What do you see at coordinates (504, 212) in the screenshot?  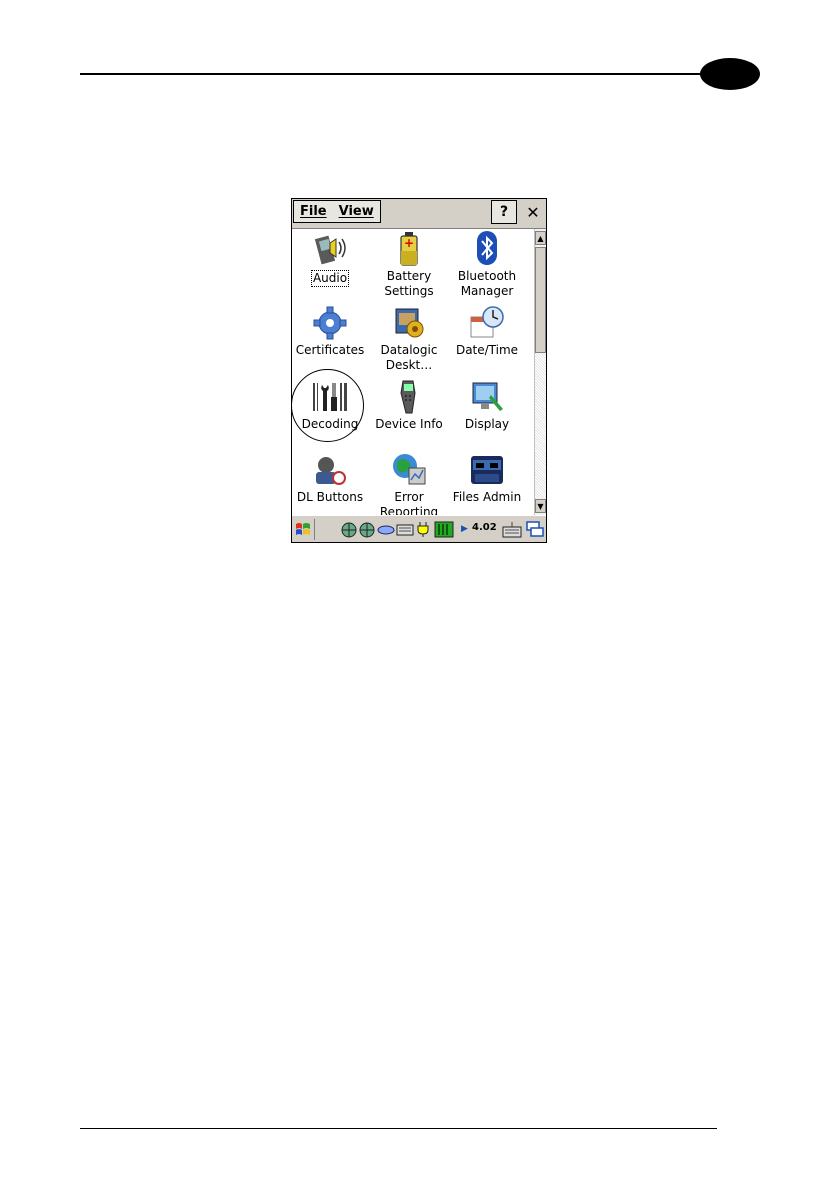 I see `help-button: ?` at bounding box center [504, 212].